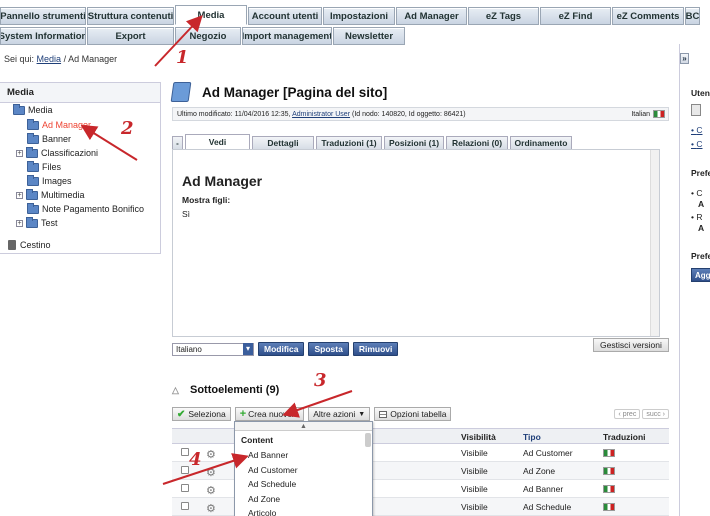 The image size is (710, 516). I want to click on move-button: Sposta, so click(328, 349).